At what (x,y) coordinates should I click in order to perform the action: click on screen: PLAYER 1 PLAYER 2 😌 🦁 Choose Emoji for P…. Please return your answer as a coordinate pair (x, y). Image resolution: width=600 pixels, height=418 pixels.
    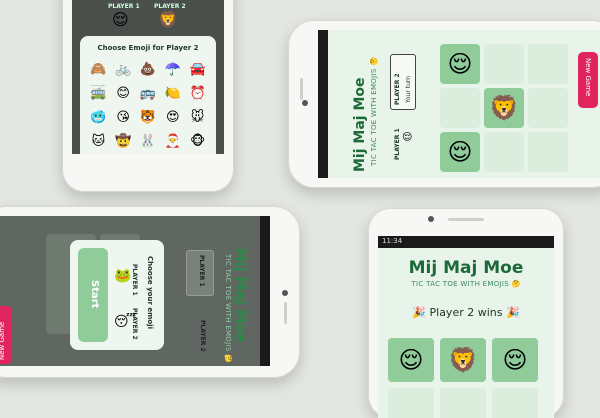
    Looking at the image, I should click on (148, 77).